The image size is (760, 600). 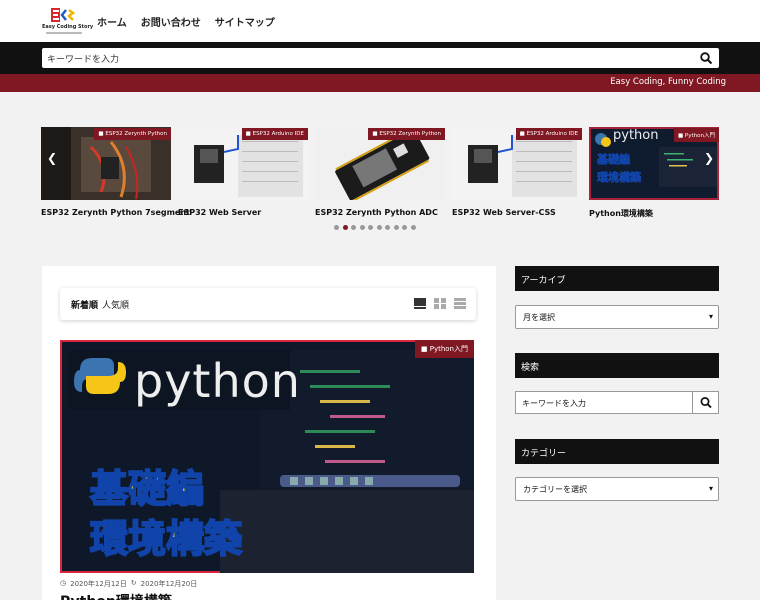 I want to click on view-large-icon, so click(x=420, y=303).